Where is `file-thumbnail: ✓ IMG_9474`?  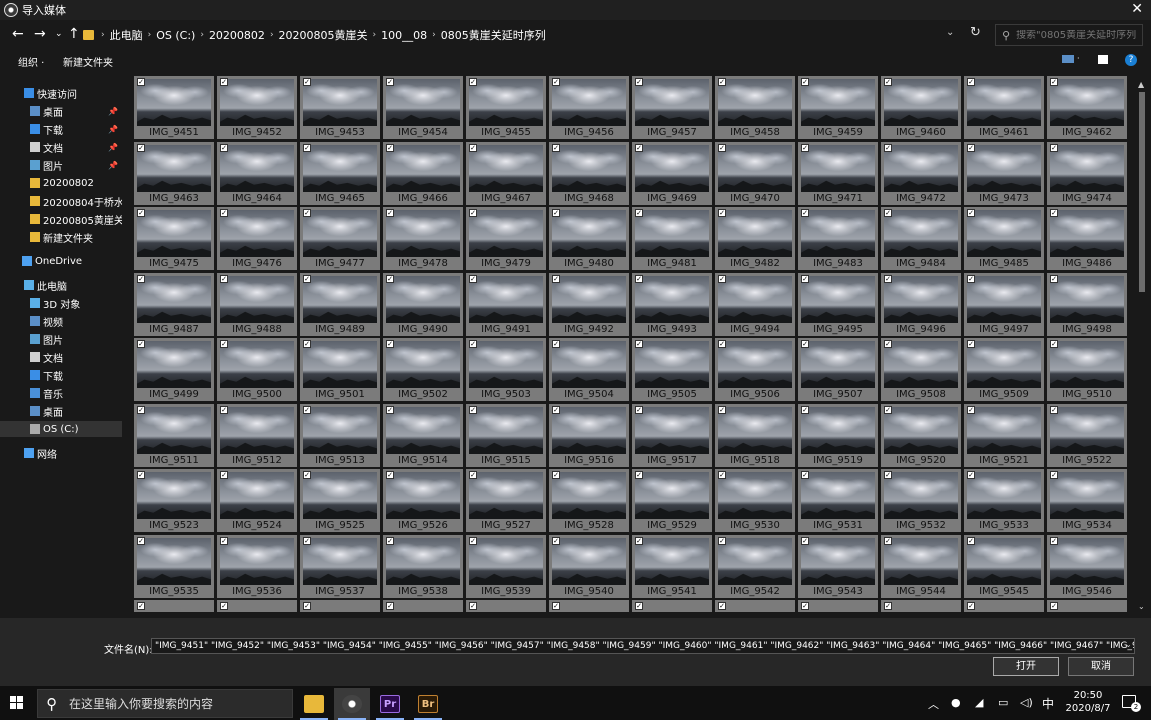
file-thumbnail: ✓ IMG_9474 is located at coordinates (1087, 173).